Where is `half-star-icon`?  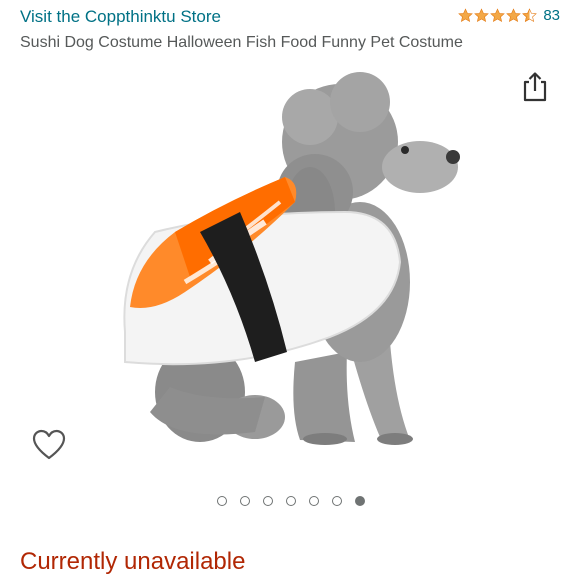 half-star-icon is located at coordinates (530, 15).